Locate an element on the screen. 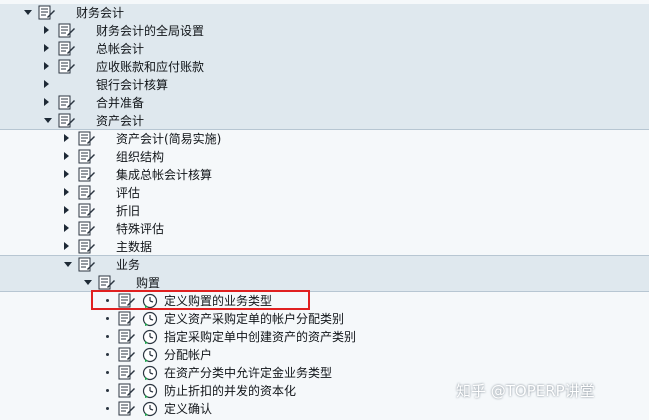 The height and width of the screenshot is (420, 649). tree-row-label: 组织结构 is located at coordinates (140, 157).